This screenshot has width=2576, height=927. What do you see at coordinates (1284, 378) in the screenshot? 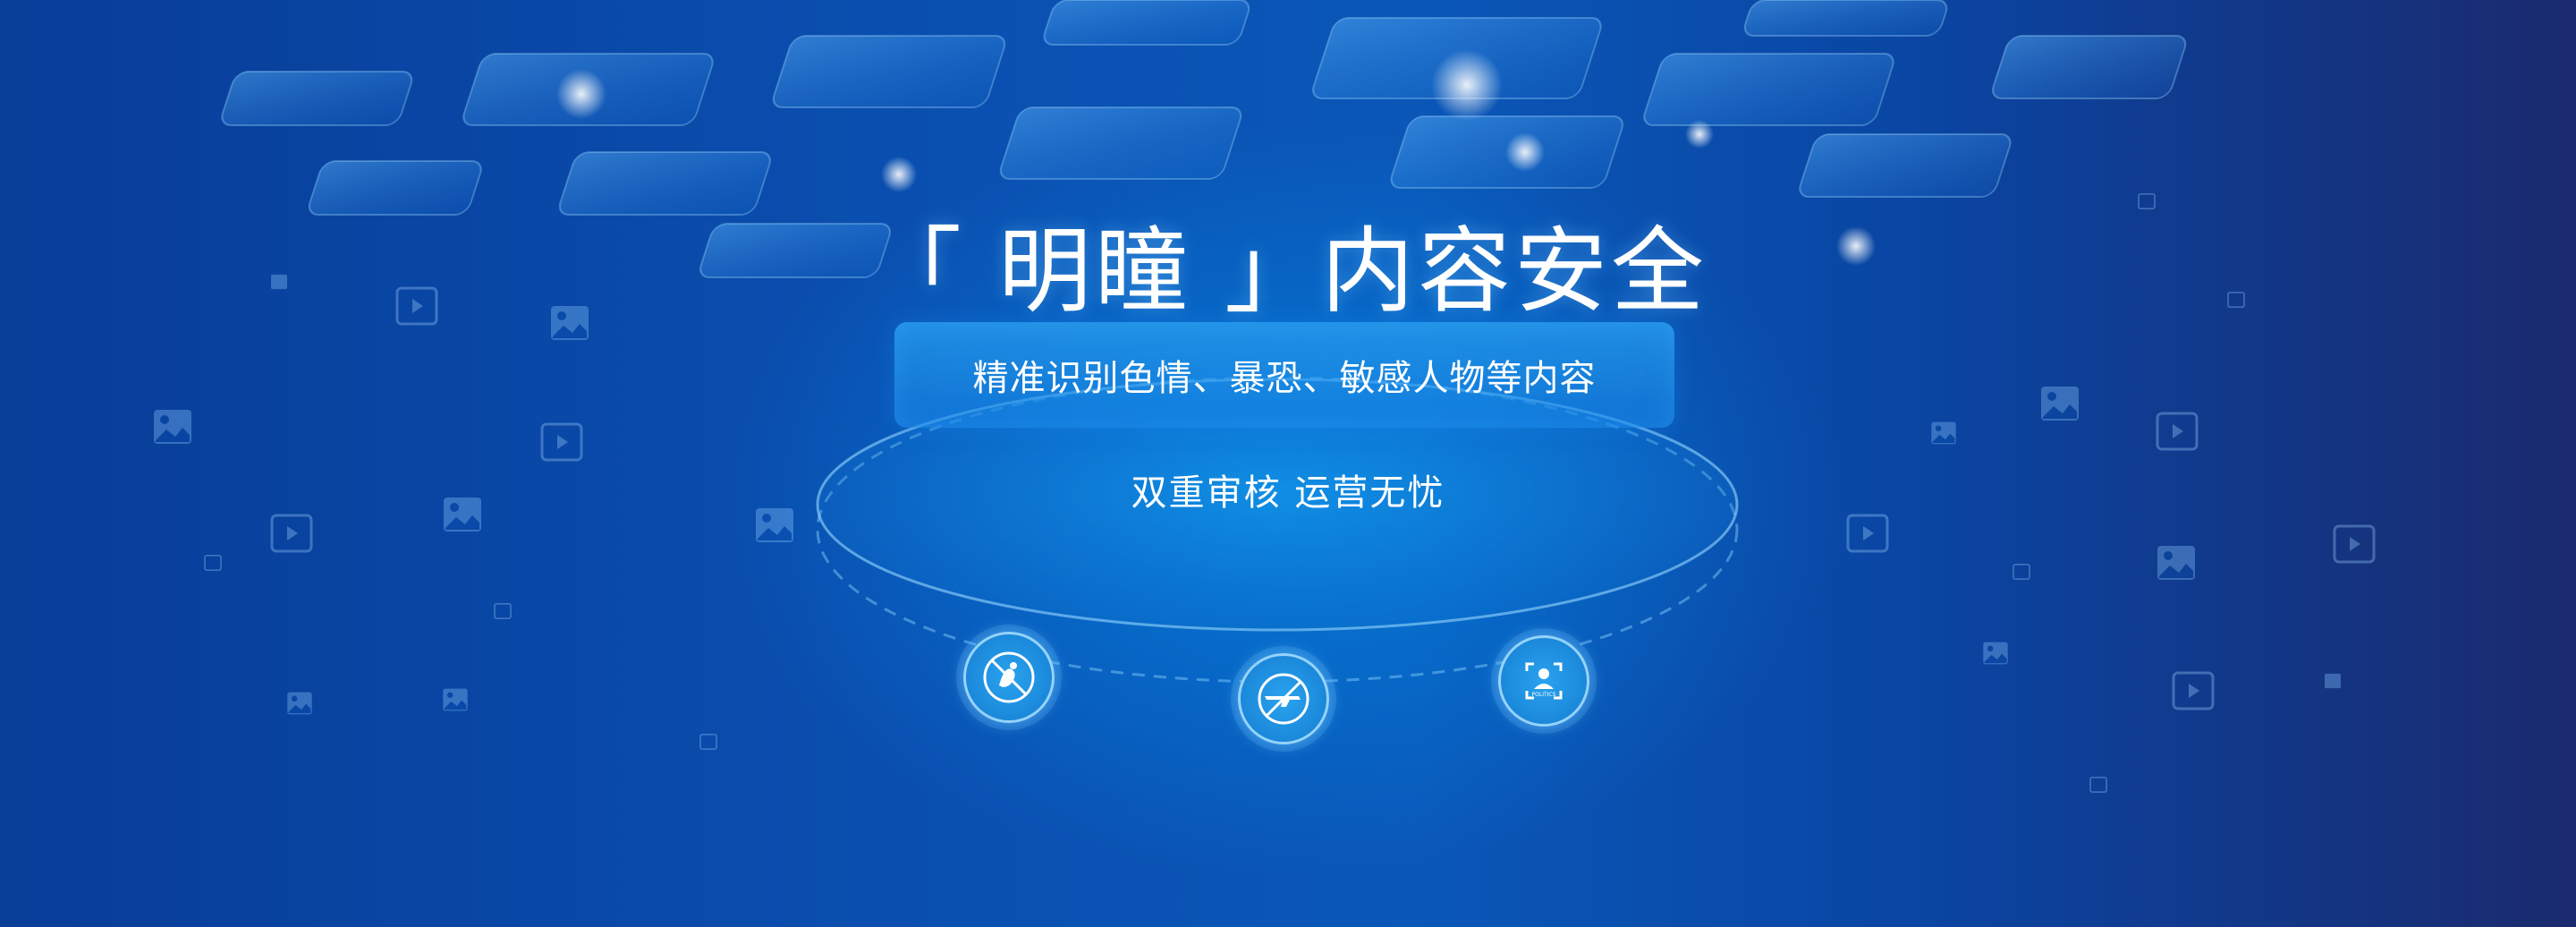
I see `subtitle-text: 精准识别色情、暴恐、敏感人物等内容` at bounding box center [1284, 378].